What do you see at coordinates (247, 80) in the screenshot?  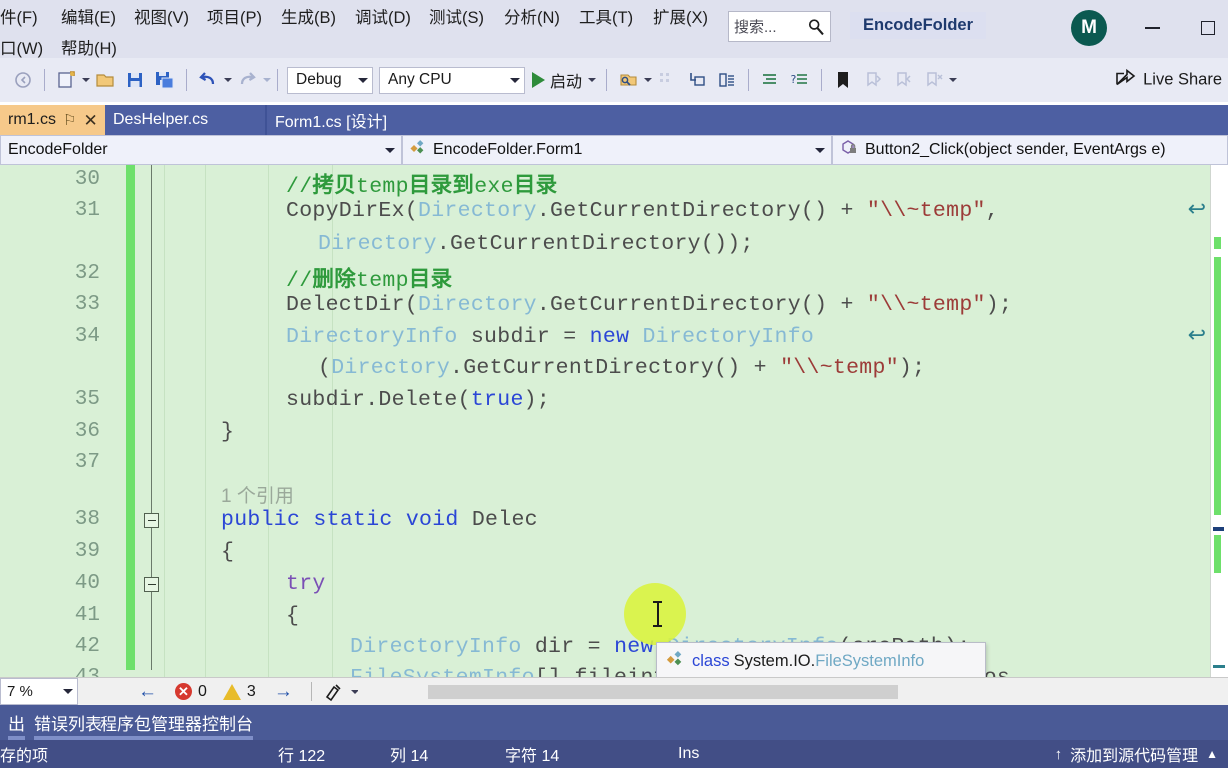 I see `redo-icon` at bounding box center [247, 80].